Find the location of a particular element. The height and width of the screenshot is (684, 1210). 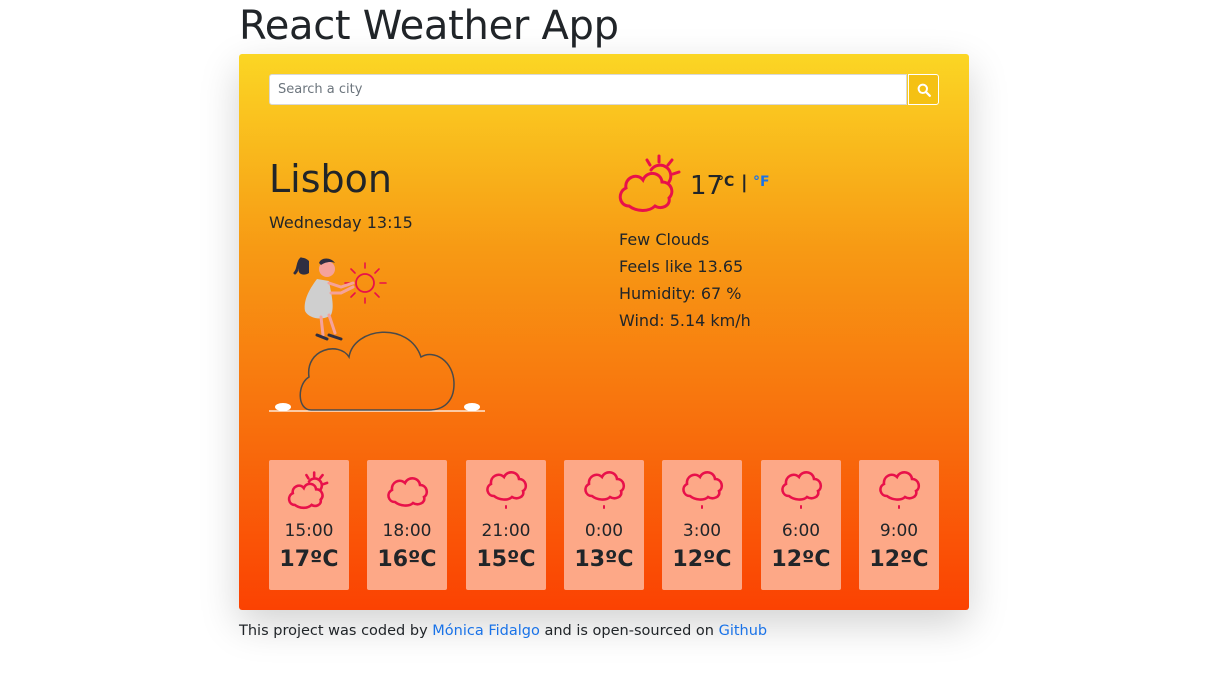

forecast-item: 0:00 13ºC is located at coordinates (604, 525).